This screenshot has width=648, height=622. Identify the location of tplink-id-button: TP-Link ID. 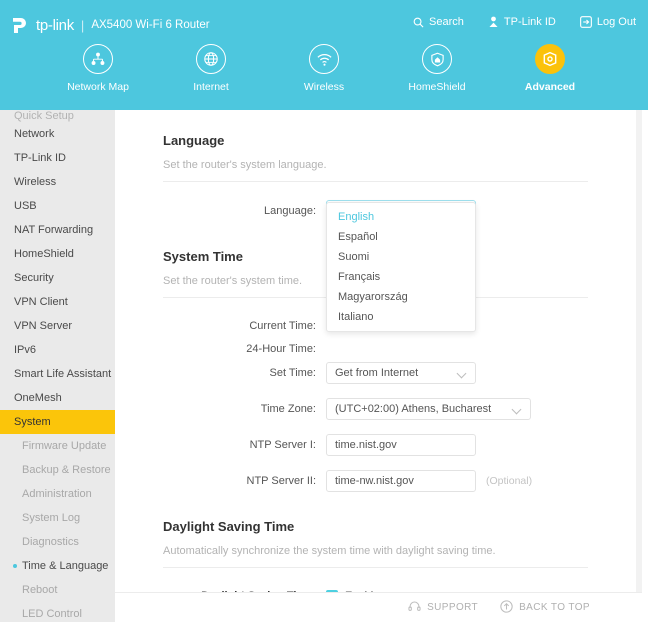
(522, 22).